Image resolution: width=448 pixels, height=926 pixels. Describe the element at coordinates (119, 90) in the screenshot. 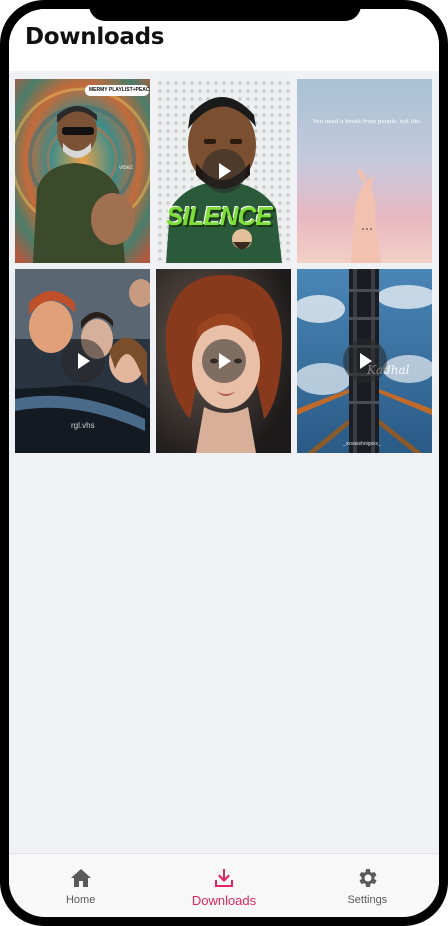

I see `overlay-text: MERMY PLAYLIST+PEAC` at that location.